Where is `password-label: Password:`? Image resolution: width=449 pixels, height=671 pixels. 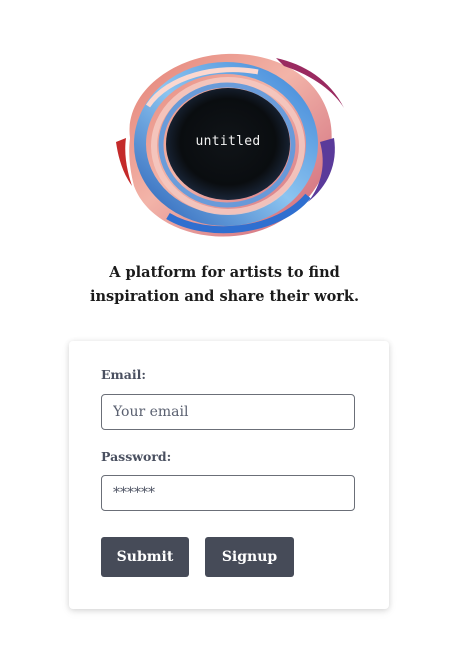 password-label: Password: is located at coordinates (136, 456).